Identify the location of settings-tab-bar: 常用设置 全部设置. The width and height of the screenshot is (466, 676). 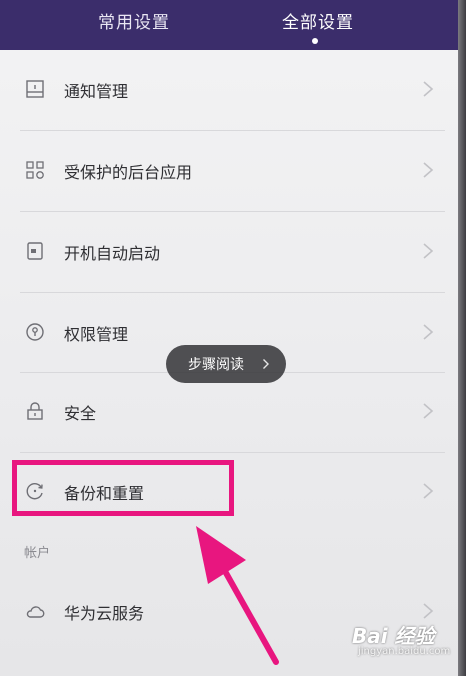
(229, 25).